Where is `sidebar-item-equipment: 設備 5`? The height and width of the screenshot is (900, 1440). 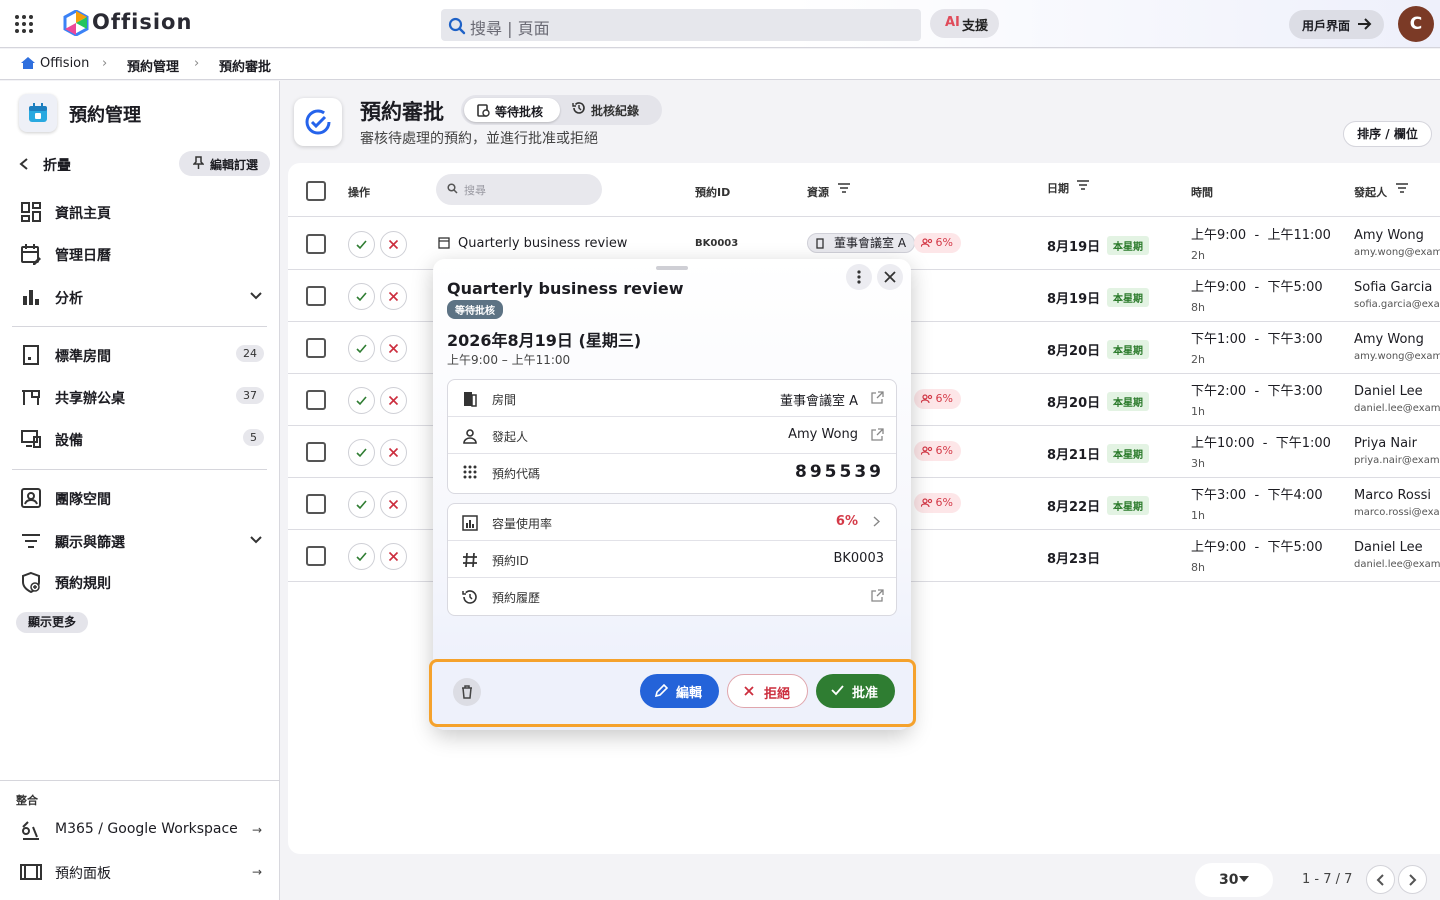
sidebar-item-equipment: 設備 5 is located at coordinates (142, 439).